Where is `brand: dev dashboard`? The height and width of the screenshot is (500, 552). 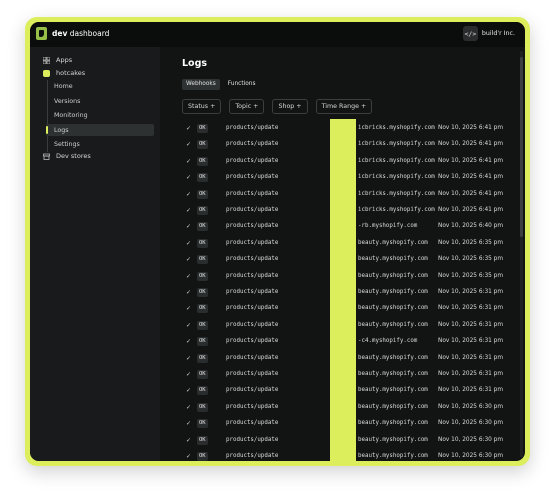
brand: dev dashboard is located at coordinates (72, 33).